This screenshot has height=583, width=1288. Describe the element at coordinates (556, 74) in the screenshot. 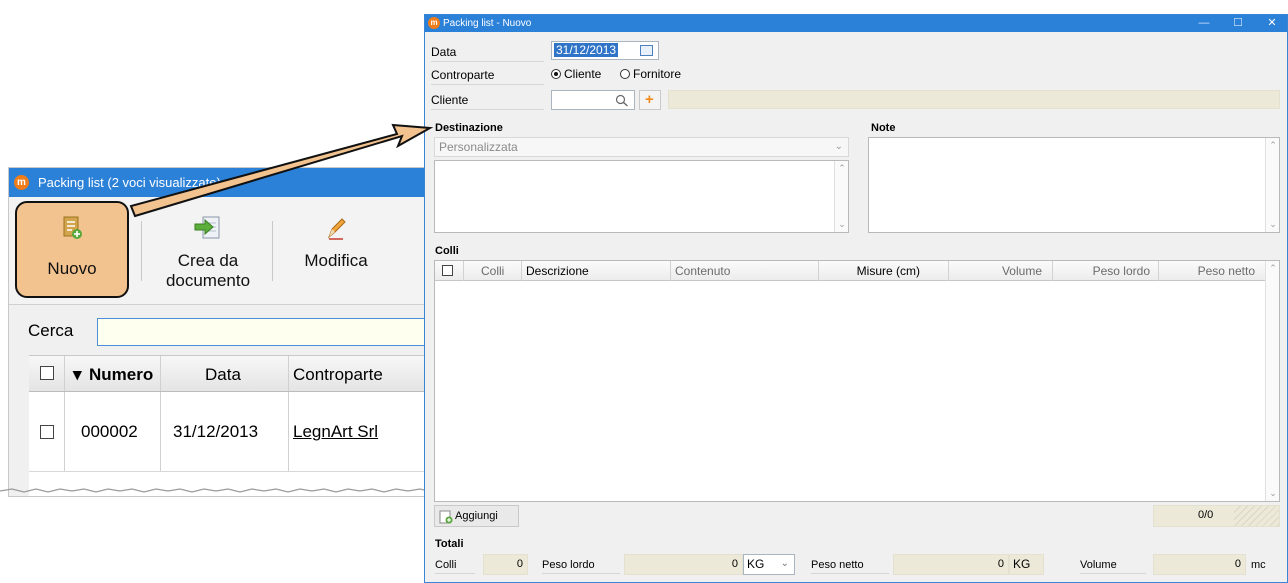

I see `radio-cliente` at that location.